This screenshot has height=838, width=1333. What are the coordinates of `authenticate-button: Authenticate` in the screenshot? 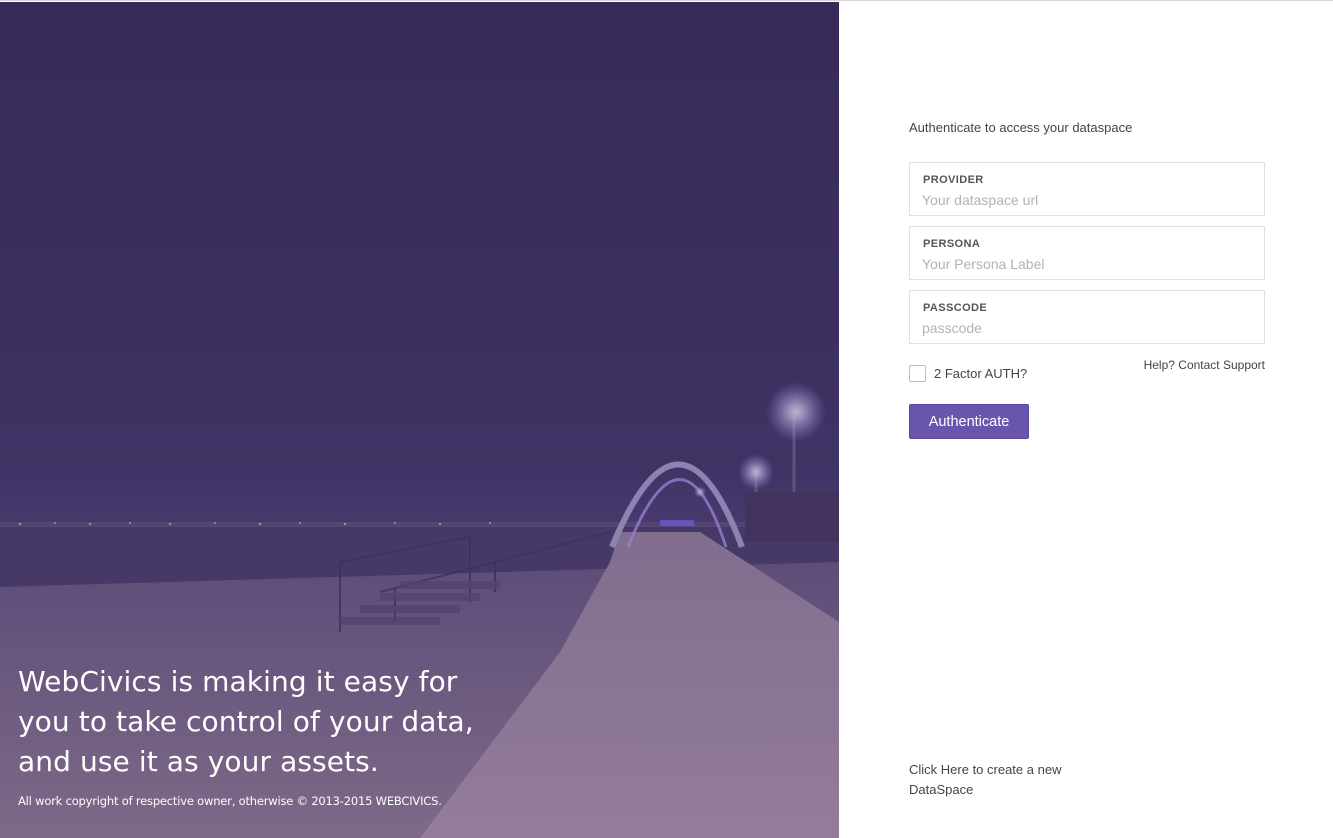 It's located at (969, 421).